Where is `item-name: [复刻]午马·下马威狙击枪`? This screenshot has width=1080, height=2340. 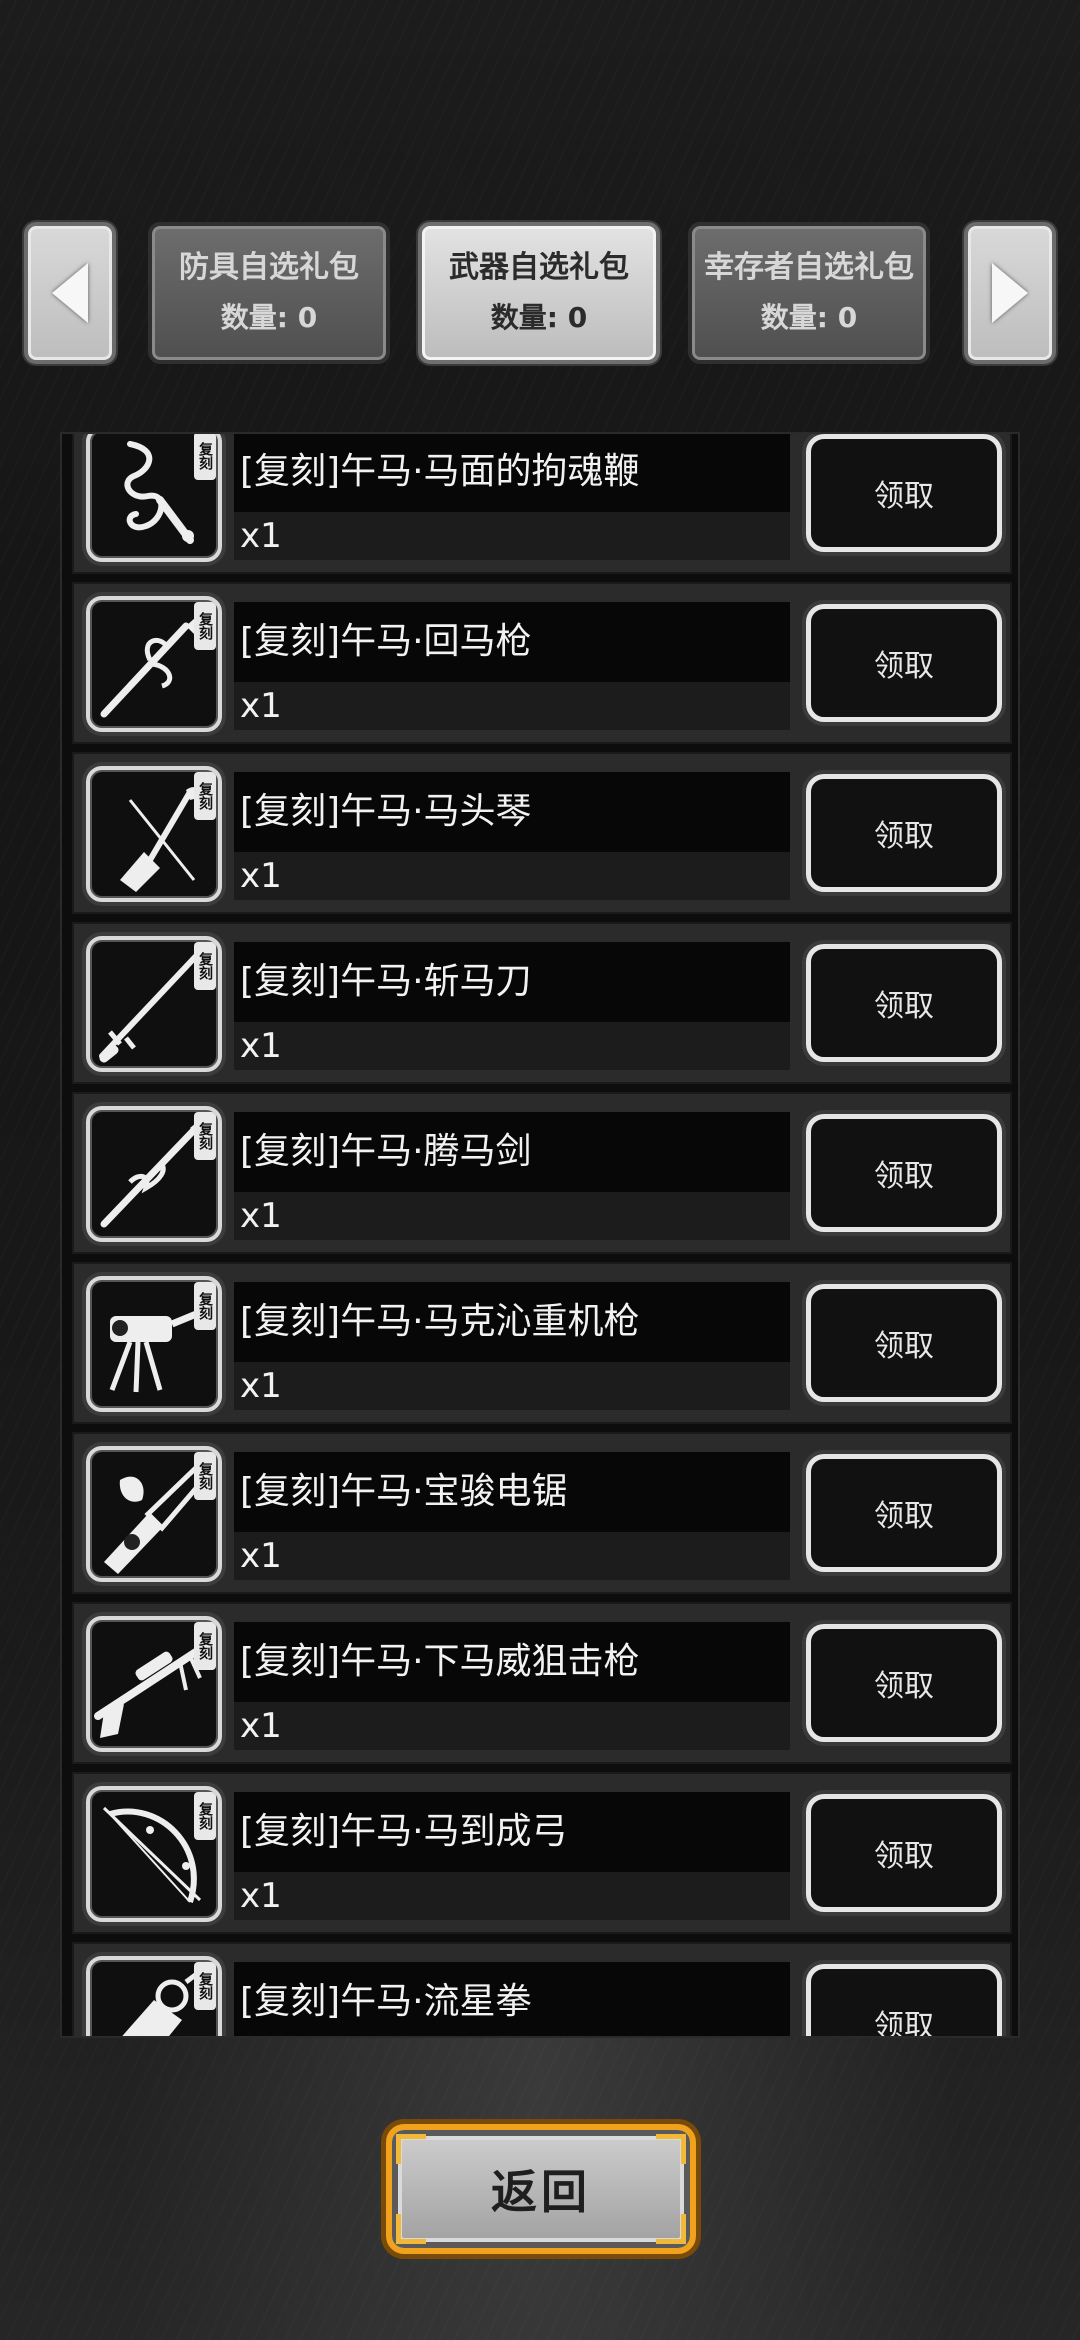
item-name: [复刻]午马·下马威狙击枪 is located at coordinates (512, 1662).